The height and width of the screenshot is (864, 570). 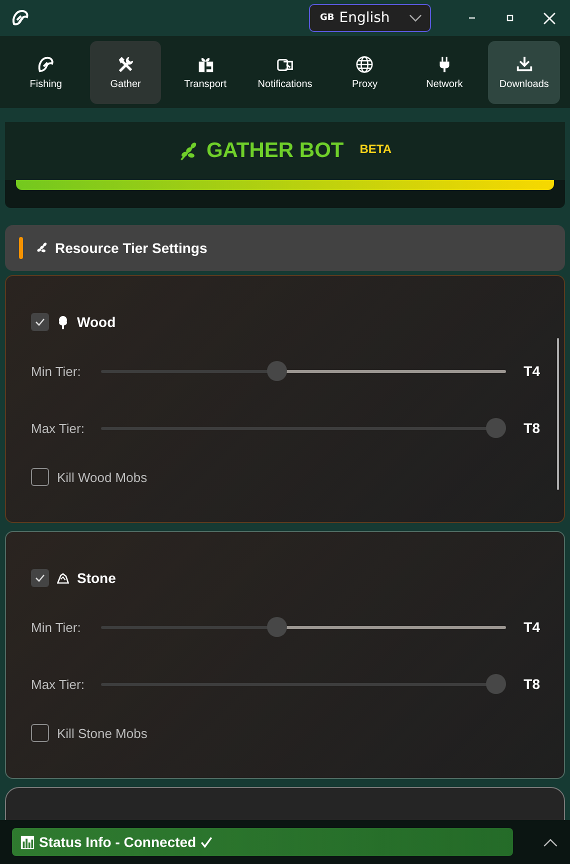 I want to click on nav-tab: Downloads, so click(x=524, y=72).